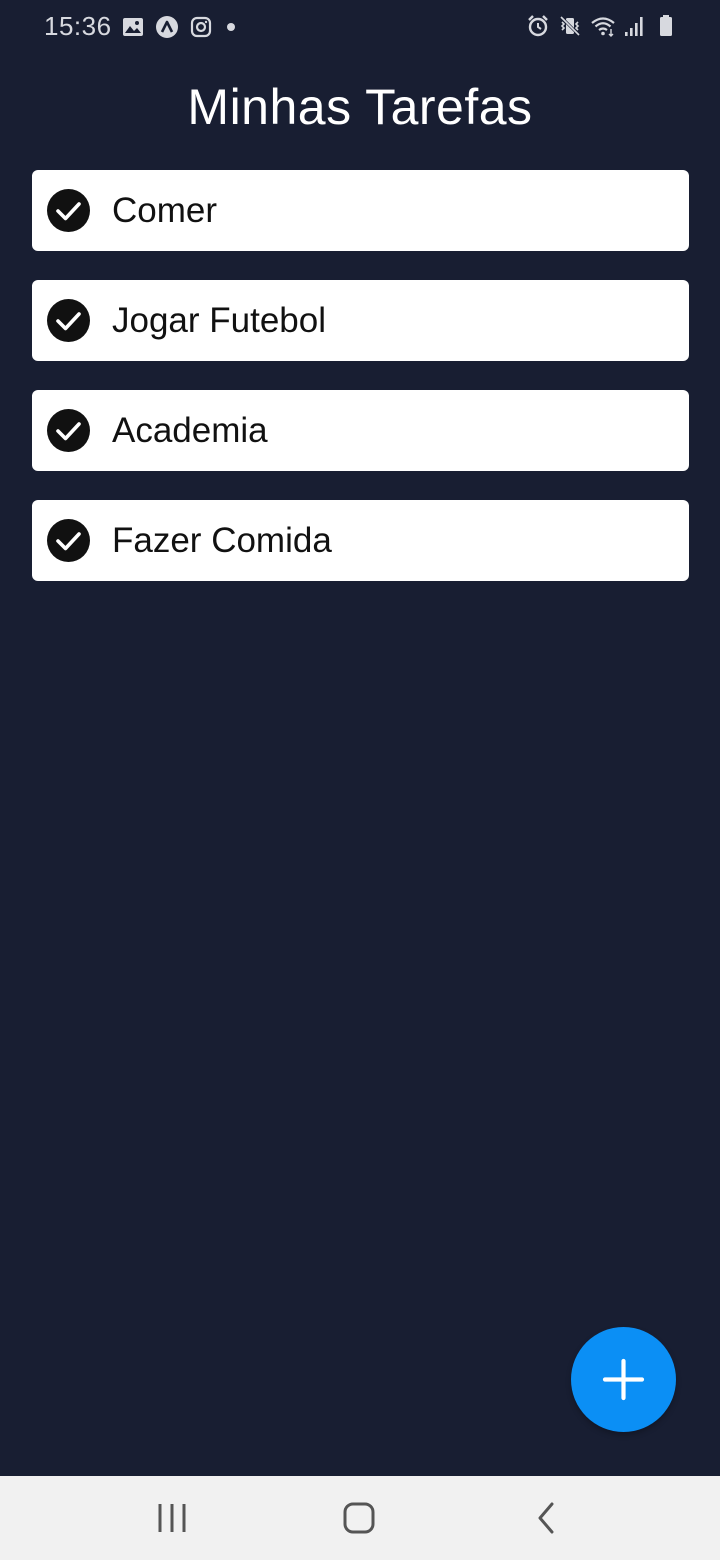 This screenshot has width=720, height=1560. Describe the element at coordinates (634, 26) in the screenshot. I see `signal-icon` at that location.